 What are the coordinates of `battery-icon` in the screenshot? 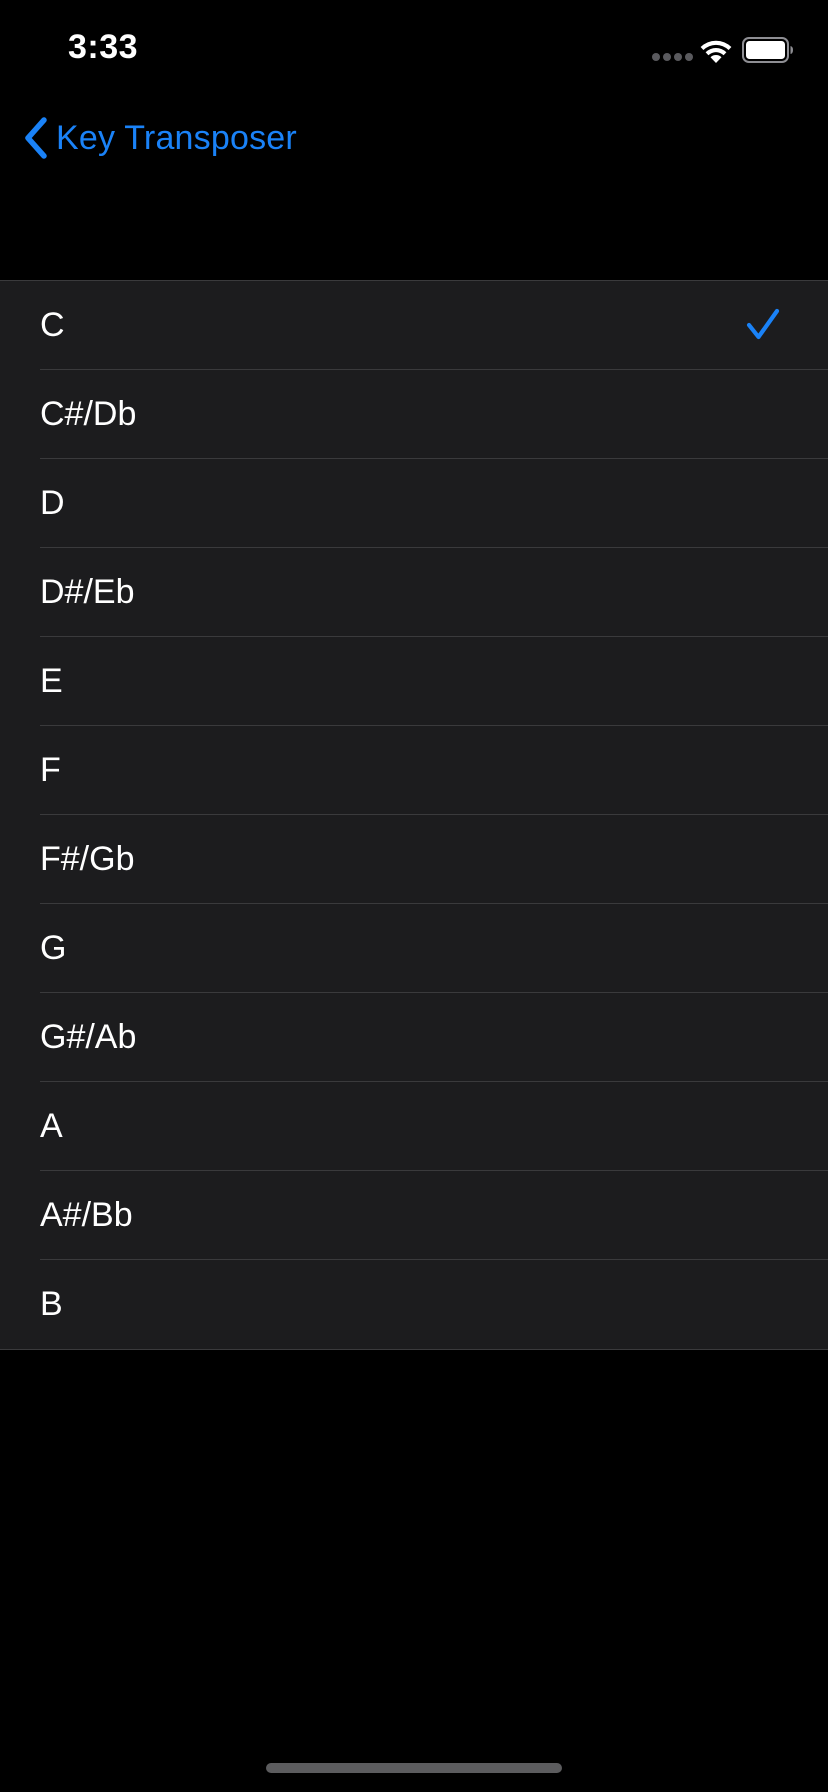 It's located at (767, 50).